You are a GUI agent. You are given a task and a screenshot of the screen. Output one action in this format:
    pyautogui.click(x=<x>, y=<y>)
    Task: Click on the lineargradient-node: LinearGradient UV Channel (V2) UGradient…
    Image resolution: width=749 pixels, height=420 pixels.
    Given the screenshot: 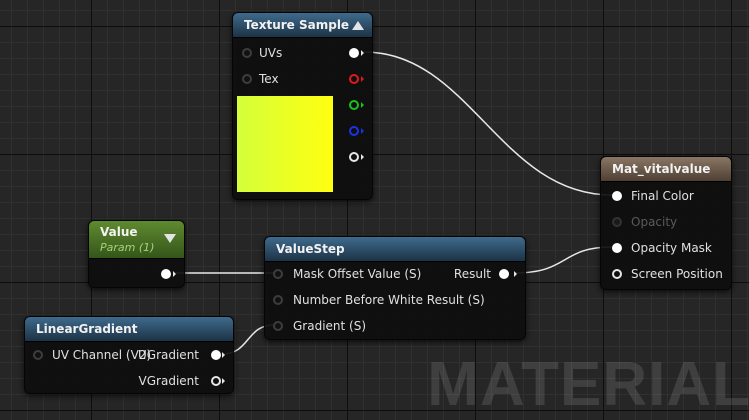 What is the action you would take?
    pyautogui.click(x=129, y=355)
    